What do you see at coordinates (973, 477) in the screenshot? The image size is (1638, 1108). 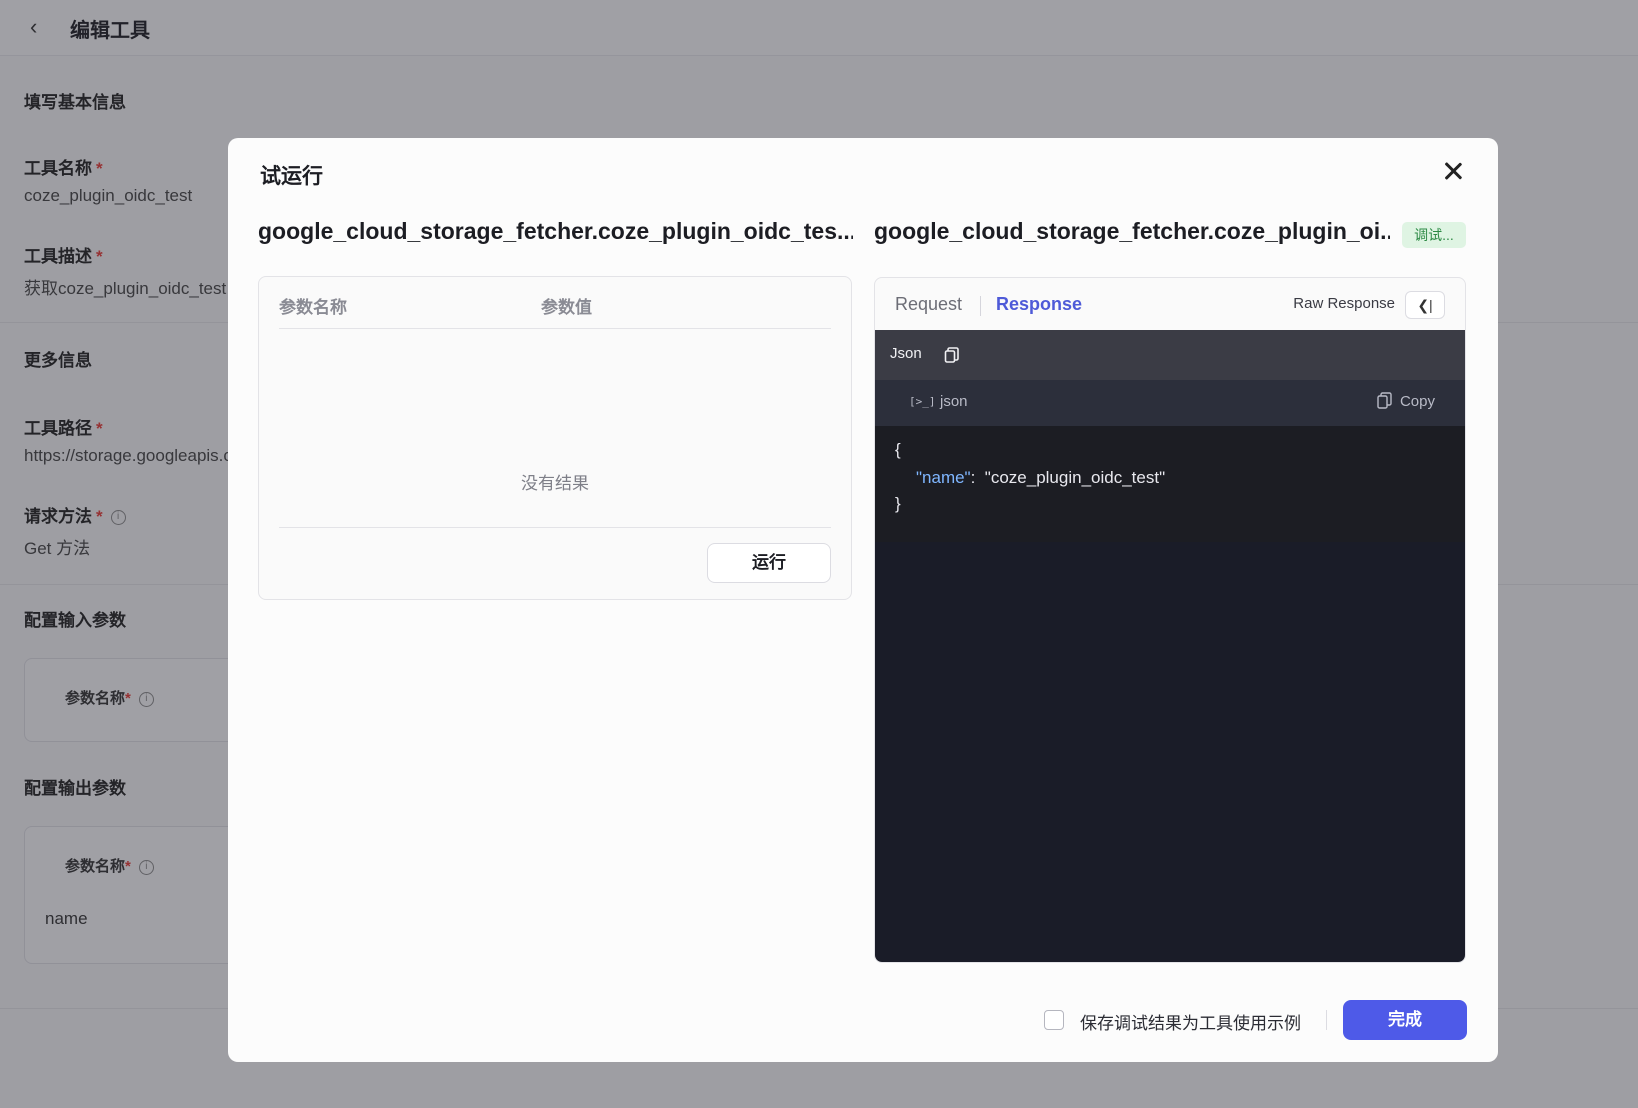 I see `json-colon: :` at bounding box center [973, 477].